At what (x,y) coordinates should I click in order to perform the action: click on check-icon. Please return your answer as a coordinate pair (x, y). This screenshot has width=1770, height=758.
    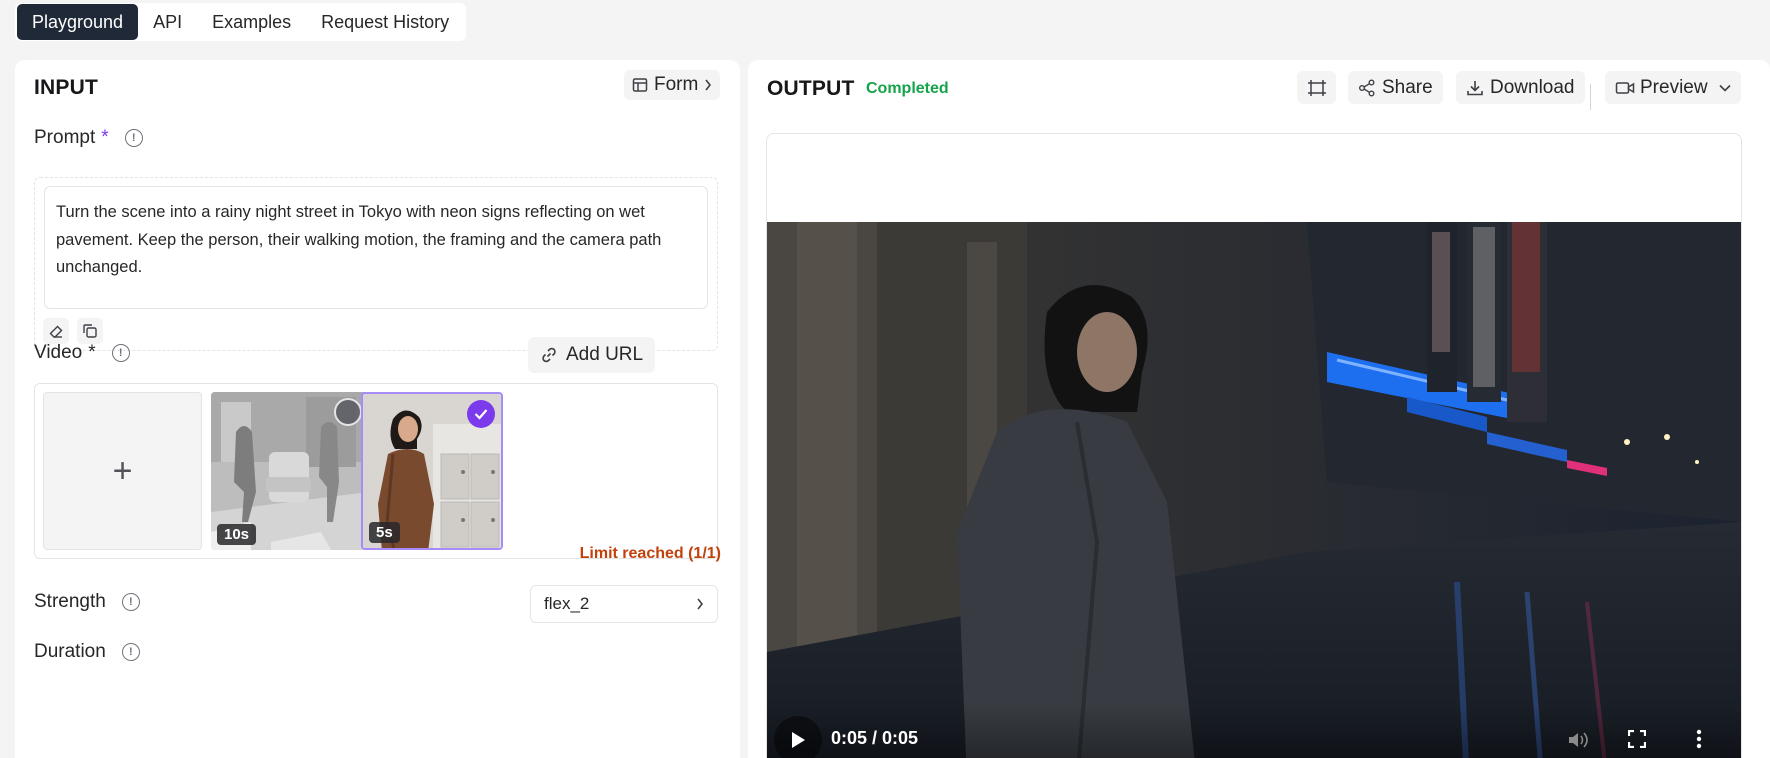
    Looking at the image, I should click on (481, 414).